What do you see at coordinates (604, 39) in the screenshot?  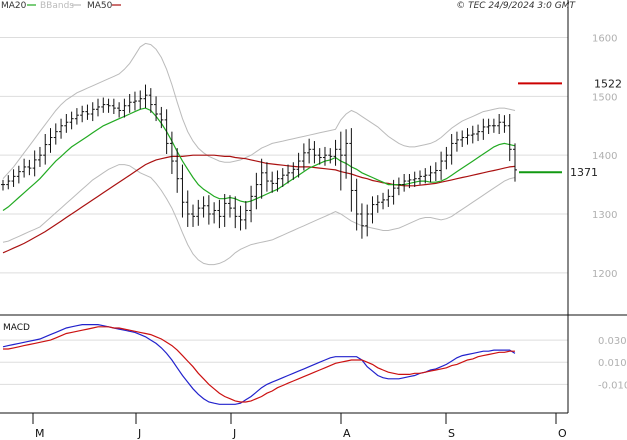 I see `price-tick-label: 1600` at bounding box center [604, 39].